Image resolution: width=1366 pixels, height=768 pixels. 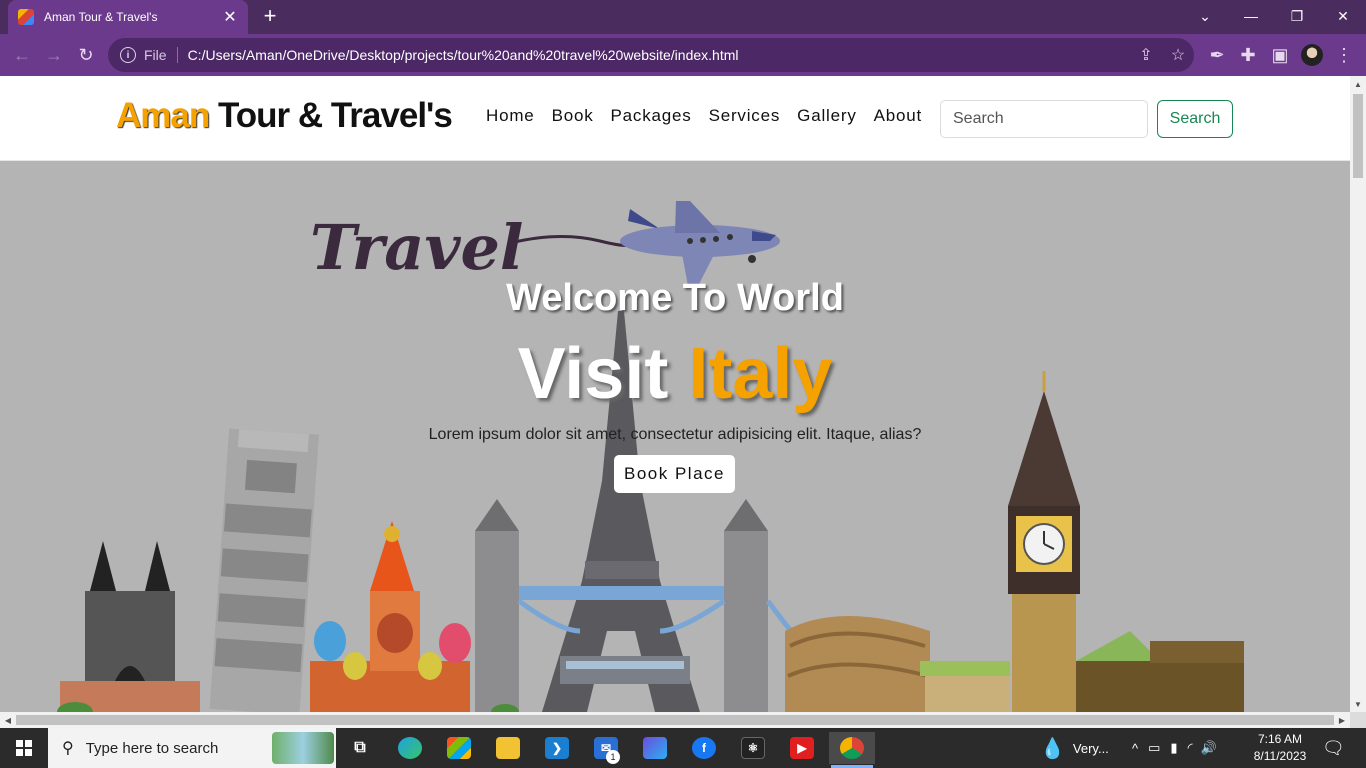 I want to click on site-search-button: Search, so click(x=1195, y=119).